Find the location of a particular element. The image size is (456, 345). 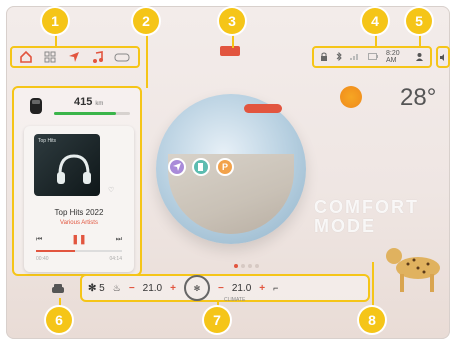

callout-5: 5 is located at coordinates (419, 21).